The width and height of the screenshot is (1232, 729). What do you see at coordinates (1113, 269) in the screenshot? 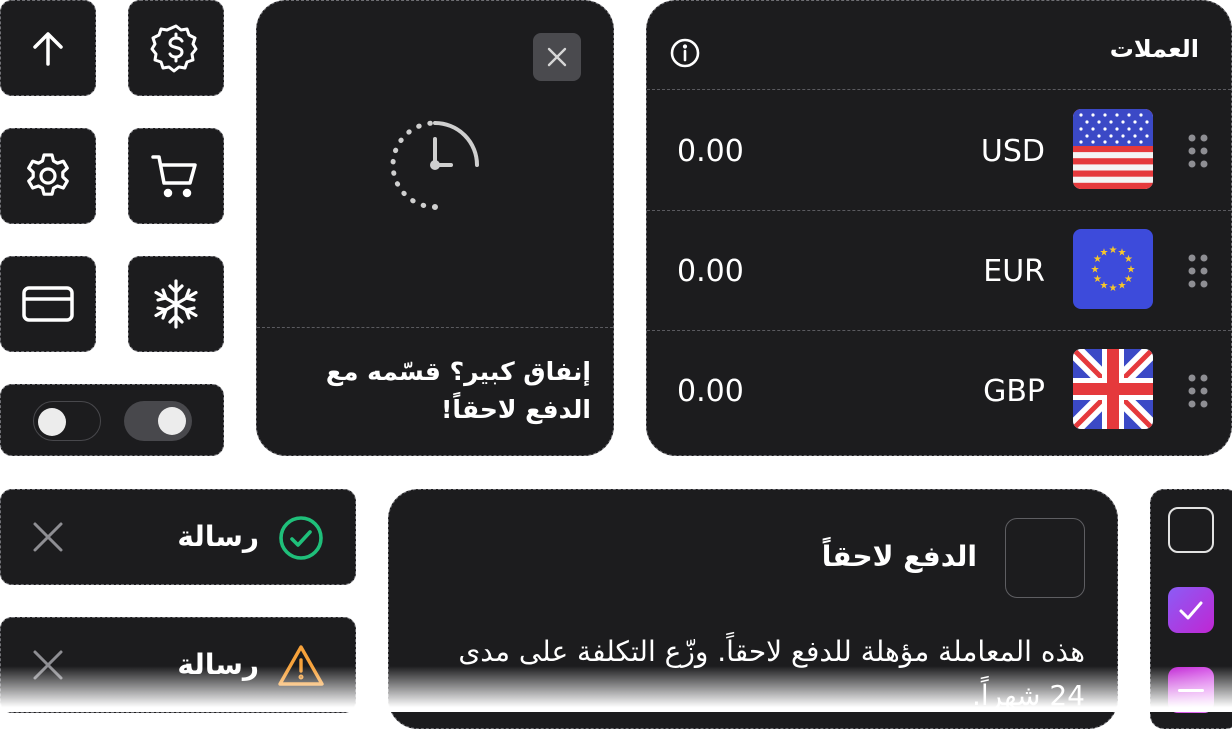
I see `eu-flag-icon: ★ ★ ★ ★ ★ ★ ★ ★ ★ ★ ★ ★` at bounding box center [1113, 269].